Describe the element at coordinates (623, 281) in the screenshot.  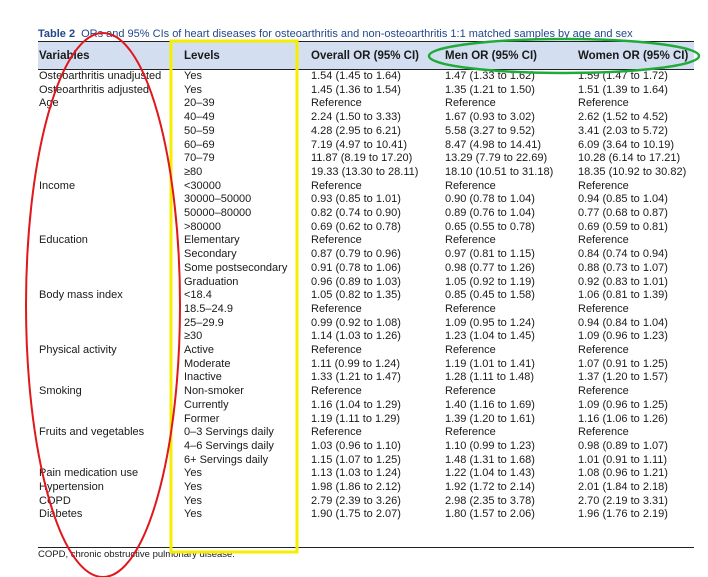
I see `row-women-or: 0.92 (0.83 to 1.01)` at that location.